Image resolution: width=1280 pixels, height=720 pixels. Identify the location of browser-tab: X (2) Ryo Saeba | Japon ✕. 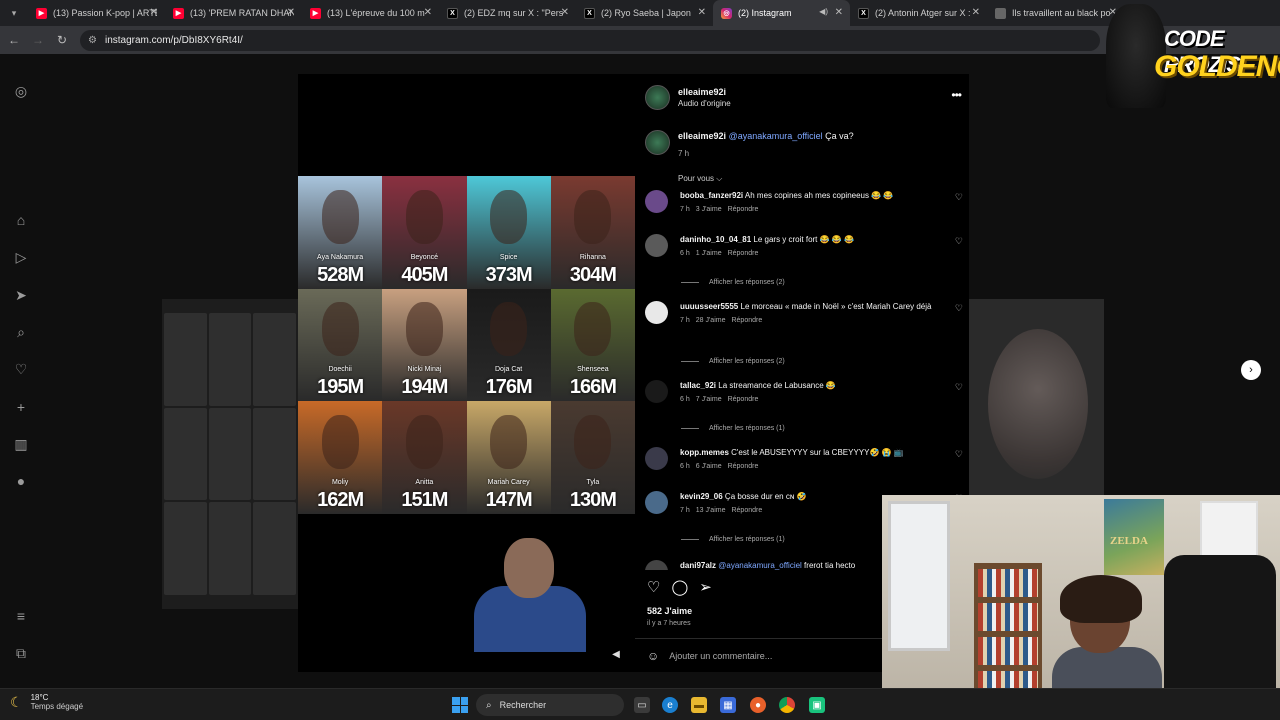
(644, 13).